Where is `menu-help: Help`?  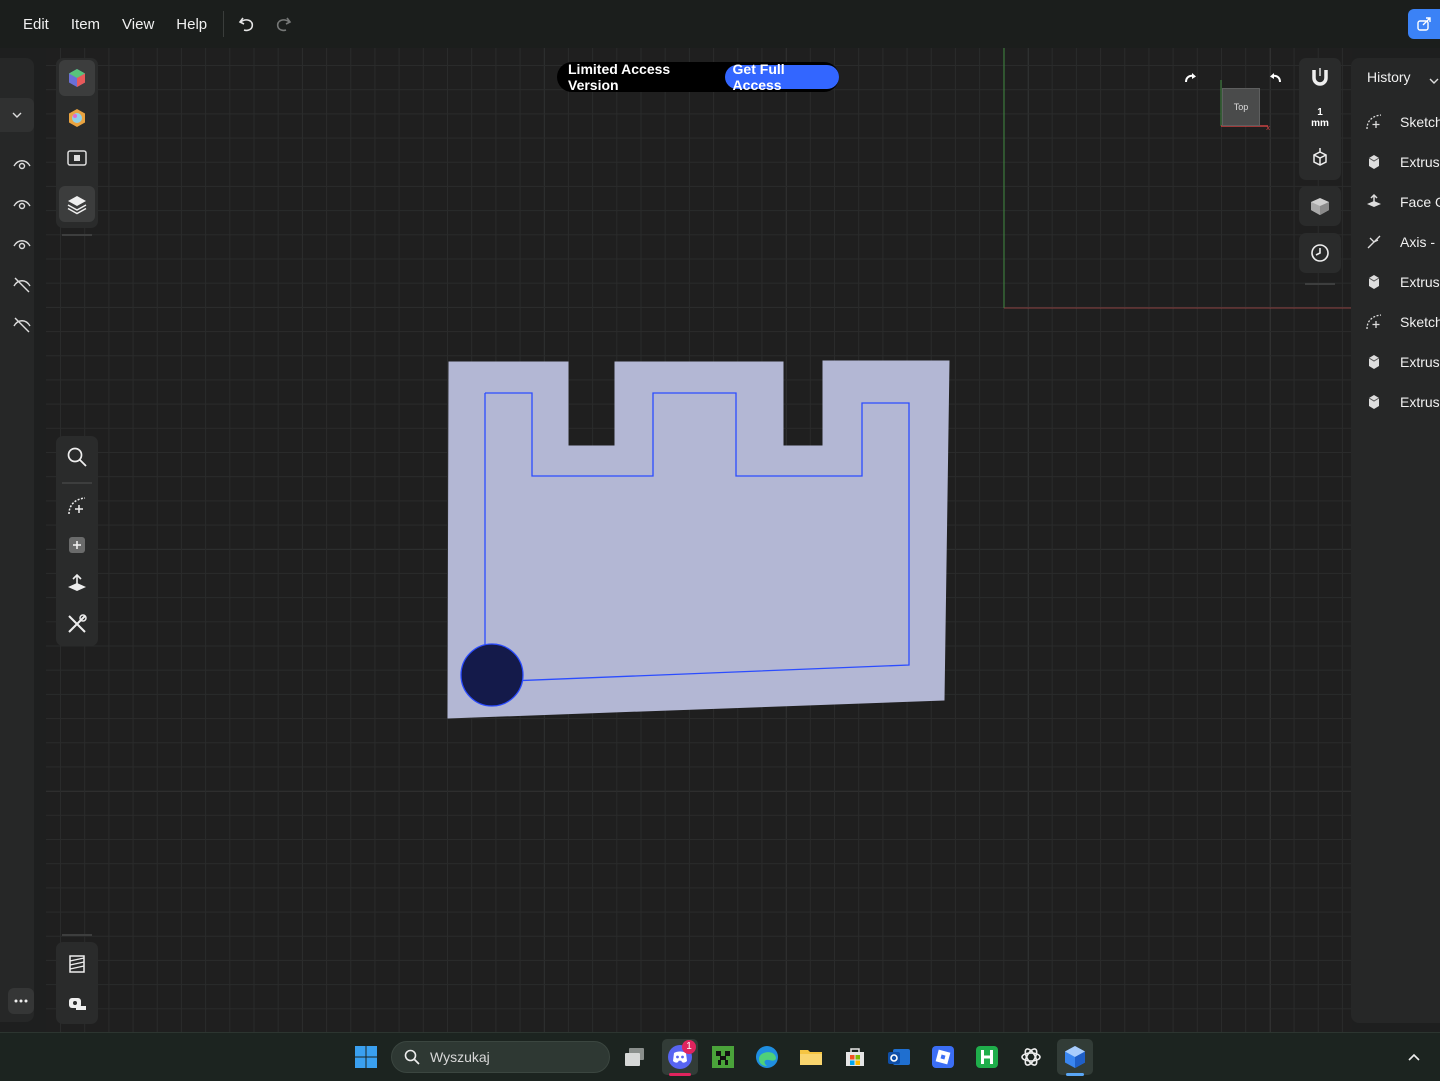 menu-help: Help is located at coordinates (191, 24).